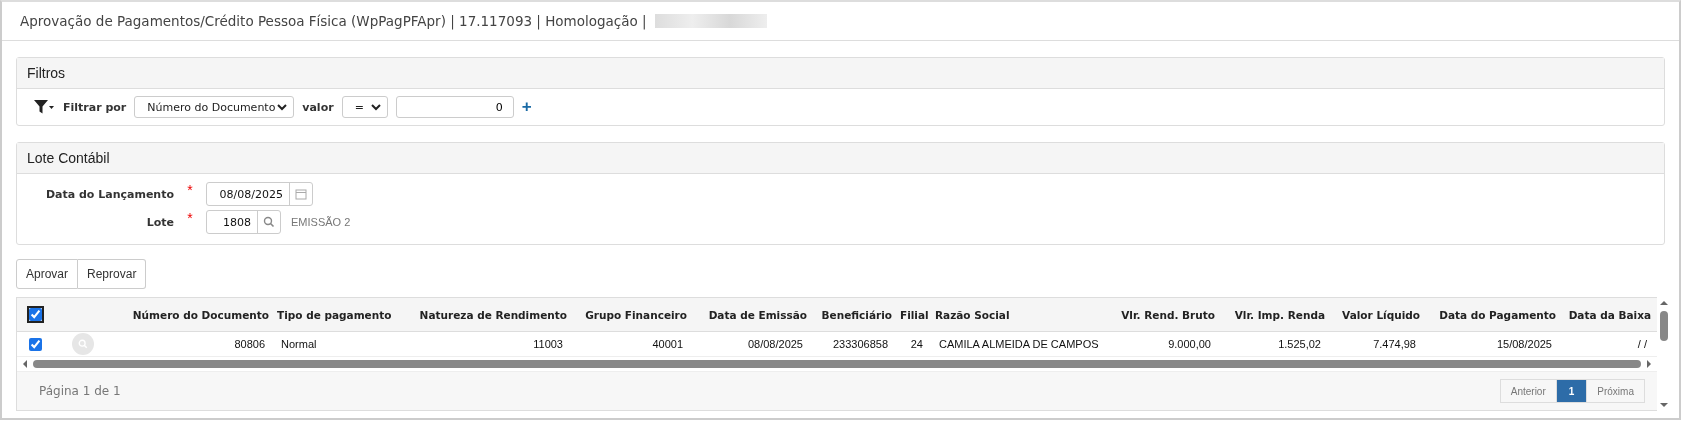 Image resolution: width=1685 pixels, height=424 pixels. What do you see at coordinates (321, 222) in the screenshot?
I see `lote-description: EMISSÃO 2` at bounding box center [321, 222].